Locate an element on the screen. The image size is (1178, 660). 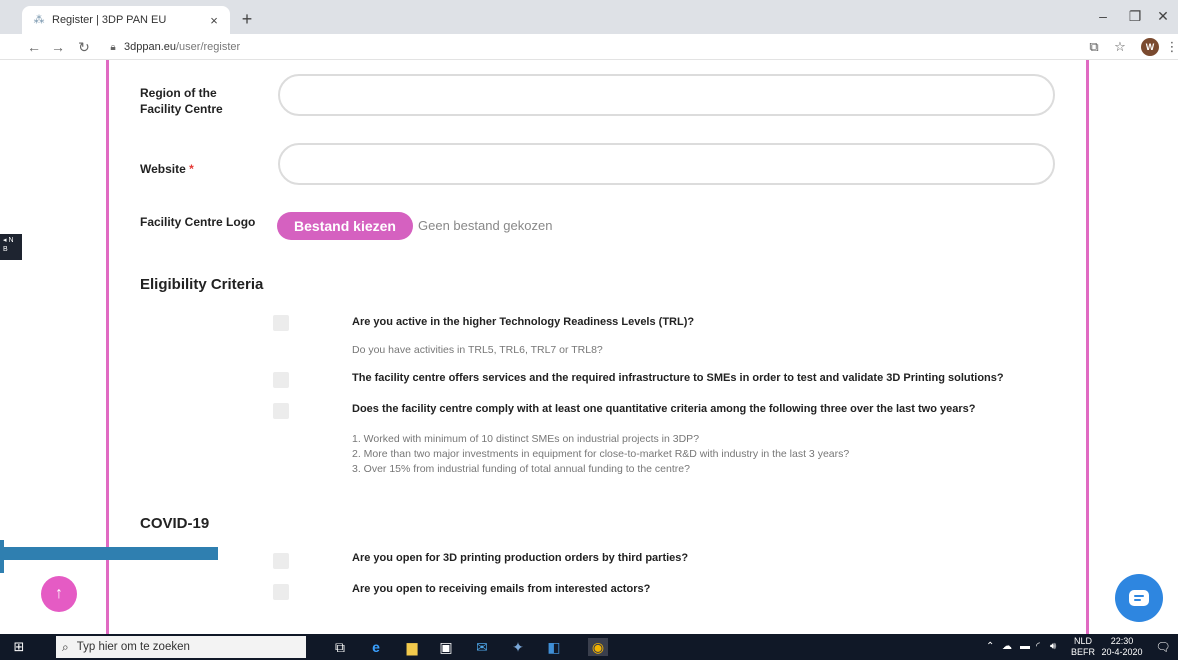
production-orders-checkbox is located at coordinates (281, 561).